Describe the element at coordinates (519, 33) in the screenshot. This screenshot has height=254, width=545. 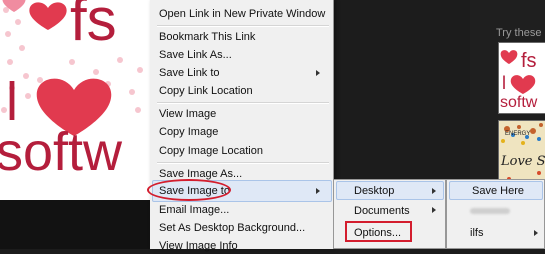
I see `right-panel-heading: Try these` at that location.